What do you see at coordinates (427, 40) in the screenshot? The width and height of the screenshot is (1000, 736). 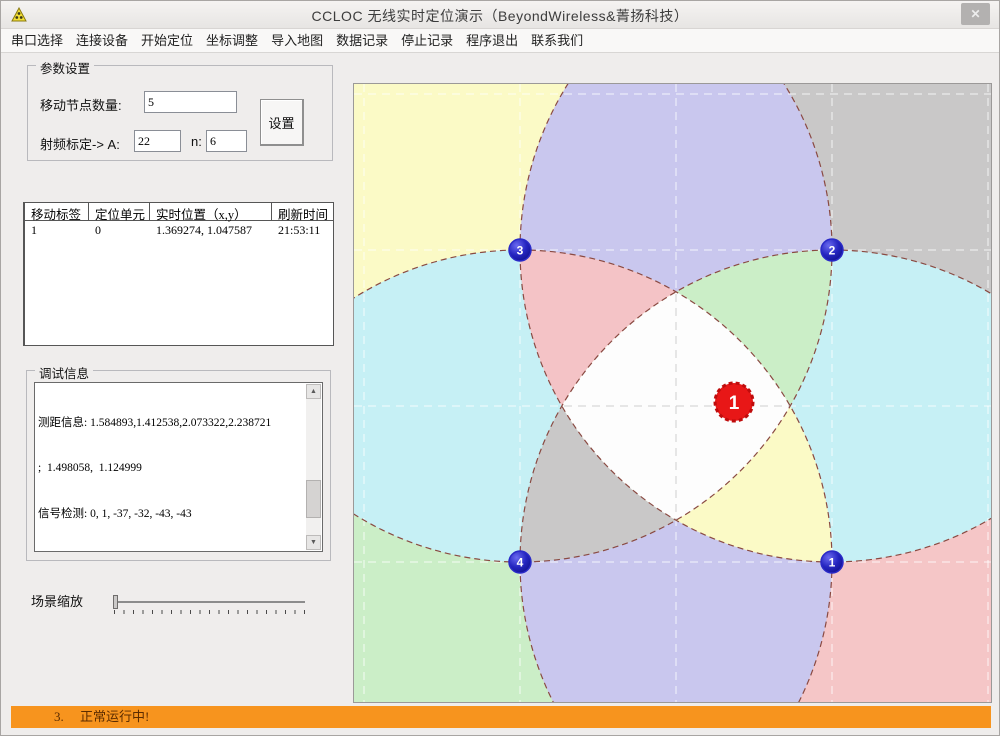 I see `menu-stop-record: 停止记录` at bounding box center [427, 40].